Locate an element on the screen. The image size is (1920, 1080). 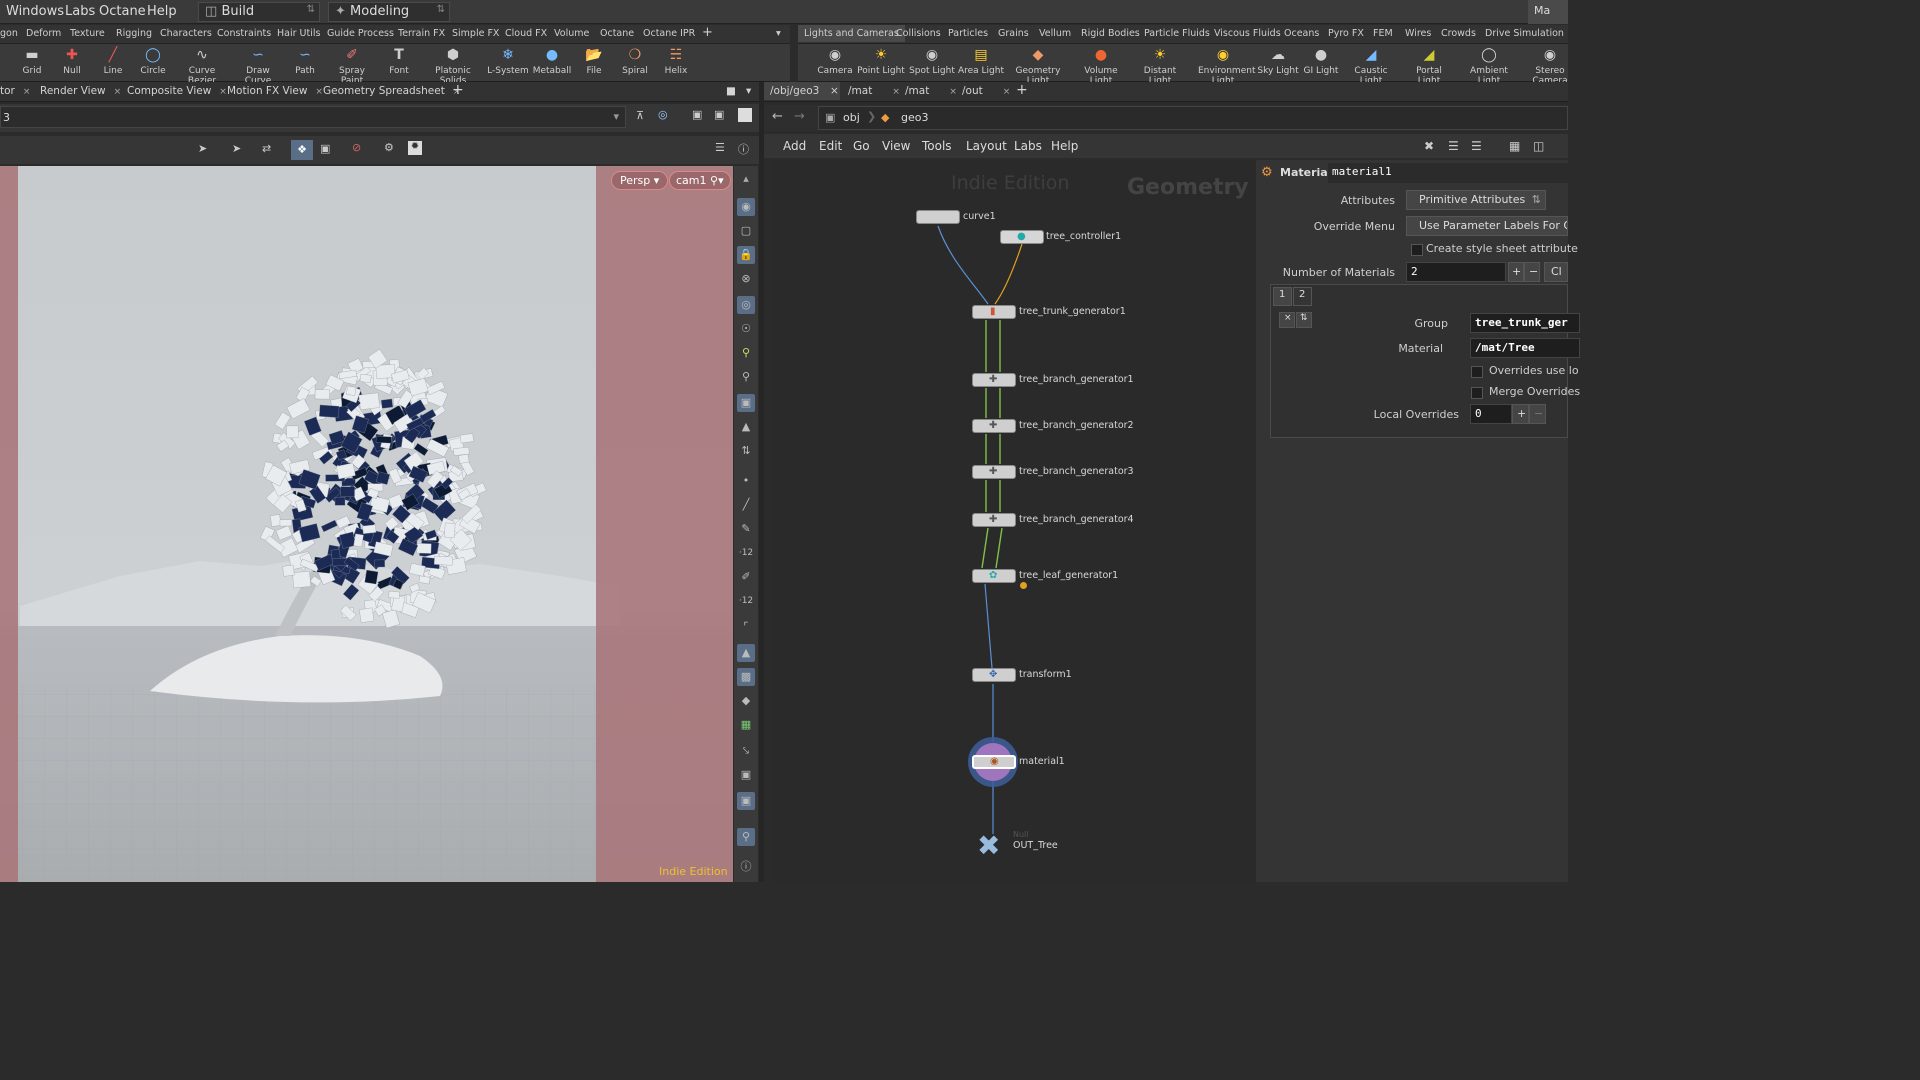
overrides-local-checkbox is located at coordinates (1477, 372).